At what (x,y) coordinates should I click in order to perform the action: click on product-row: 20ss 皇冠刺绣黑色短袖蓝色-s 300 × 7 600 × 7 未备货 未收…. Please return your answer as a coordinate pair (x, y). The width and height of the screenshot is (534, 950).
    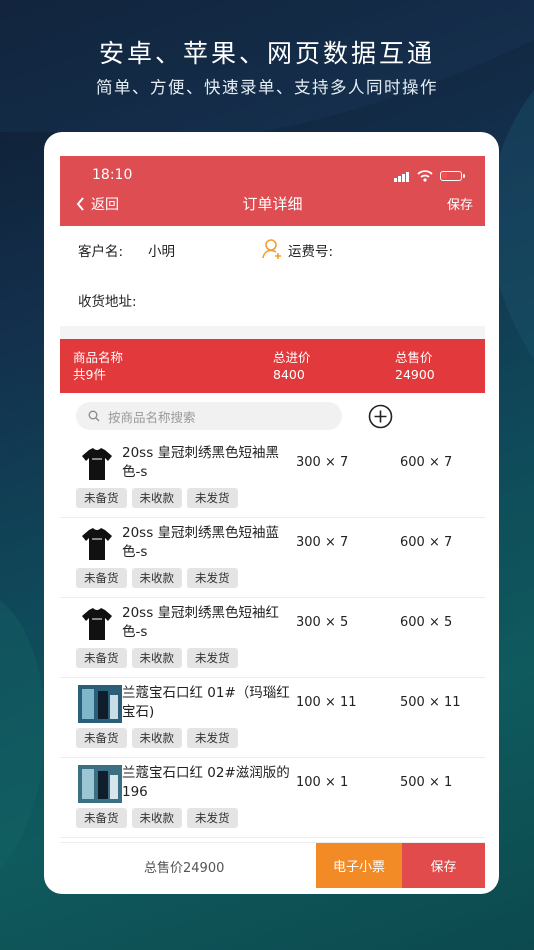
    Looking at the image, I should click on (272, 557).